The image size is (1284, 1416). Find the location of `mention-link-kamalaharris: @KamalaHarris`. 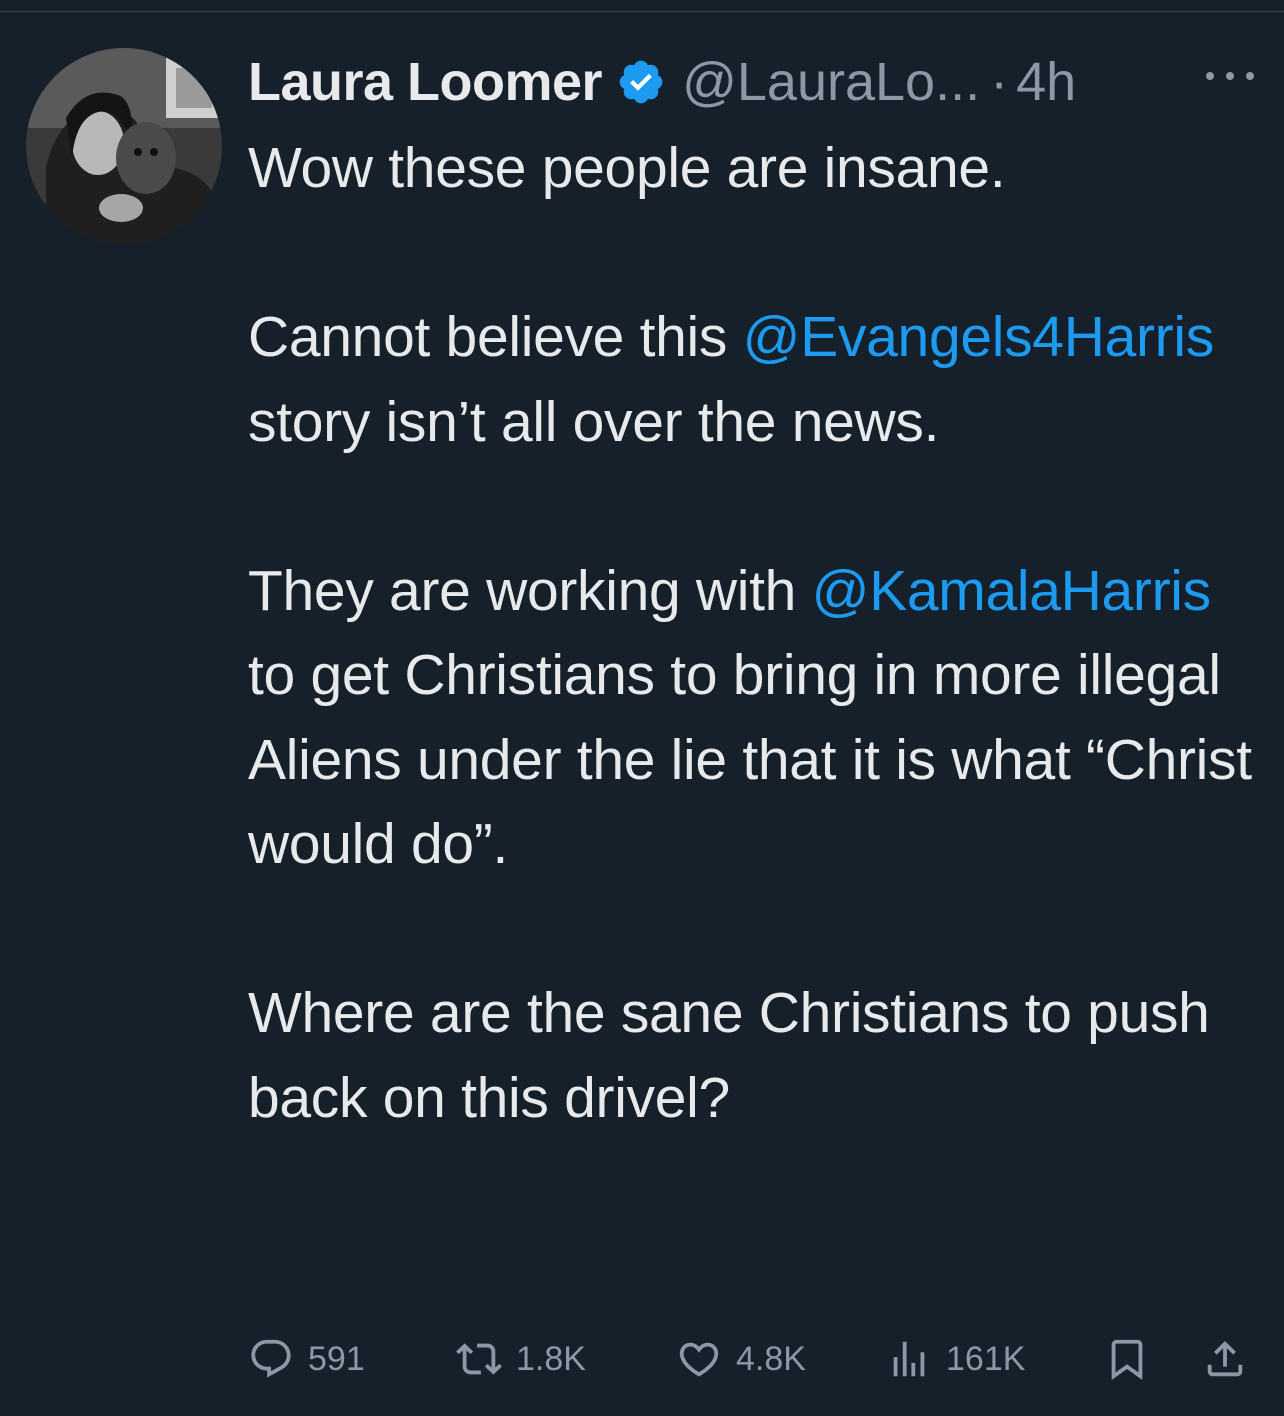

mention-link-kamalaharris: @KamalaHarris is located at coordinates (1012, 591).